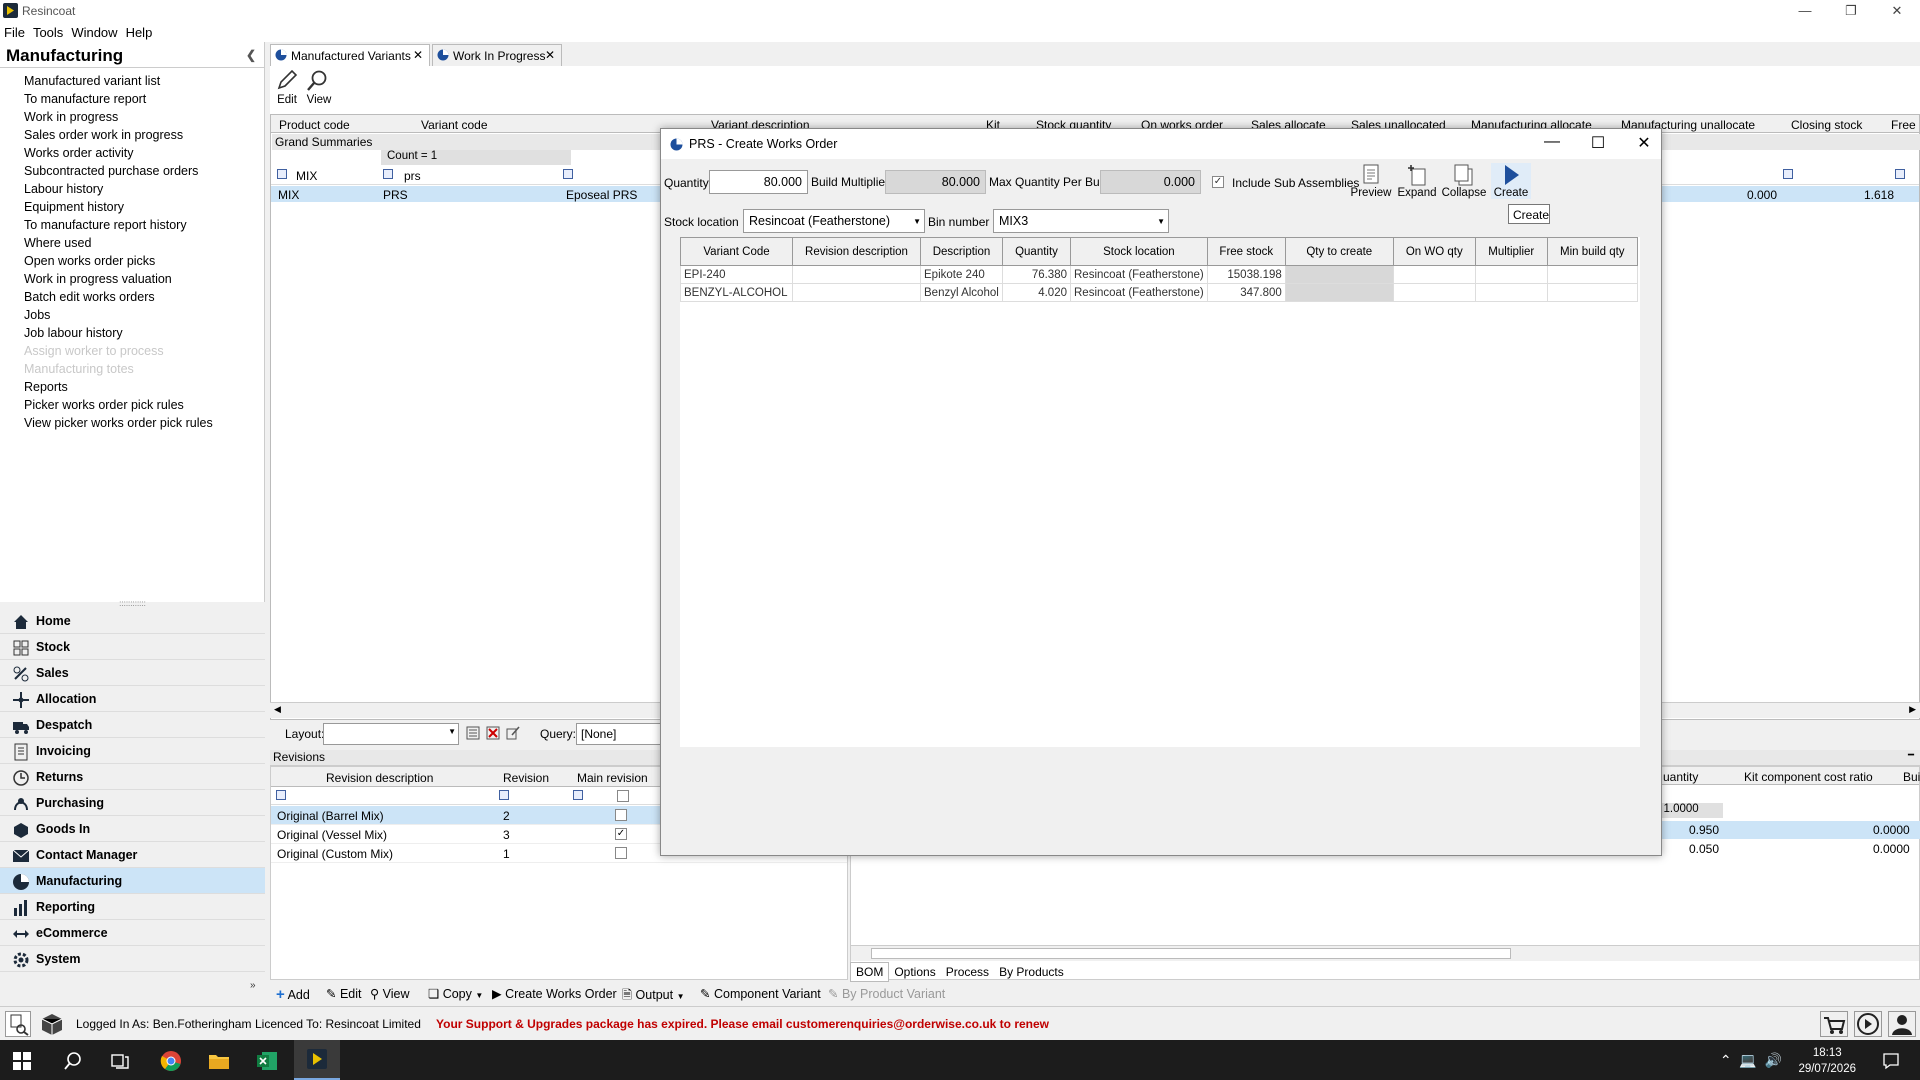  What do you see at coordinates (736, 251) in the screenshot?
I see `col-variant-code: Variant Code` at bounding box center [736, 251].